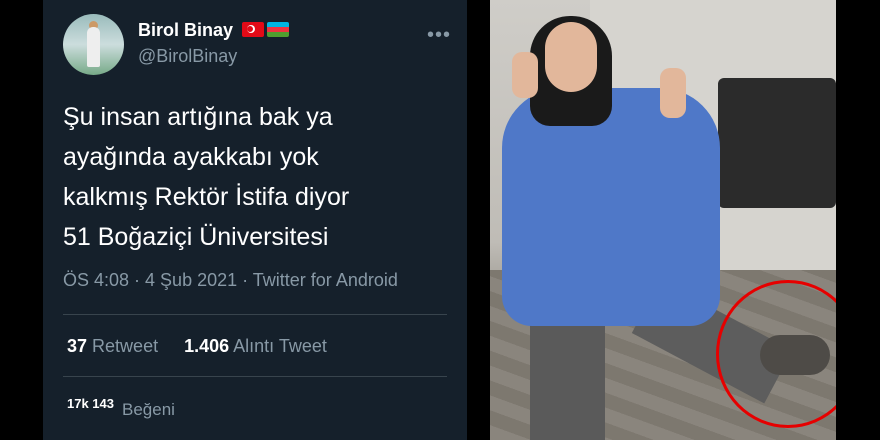  I want to click on retweet-label: Retweet, so click(125, 346).